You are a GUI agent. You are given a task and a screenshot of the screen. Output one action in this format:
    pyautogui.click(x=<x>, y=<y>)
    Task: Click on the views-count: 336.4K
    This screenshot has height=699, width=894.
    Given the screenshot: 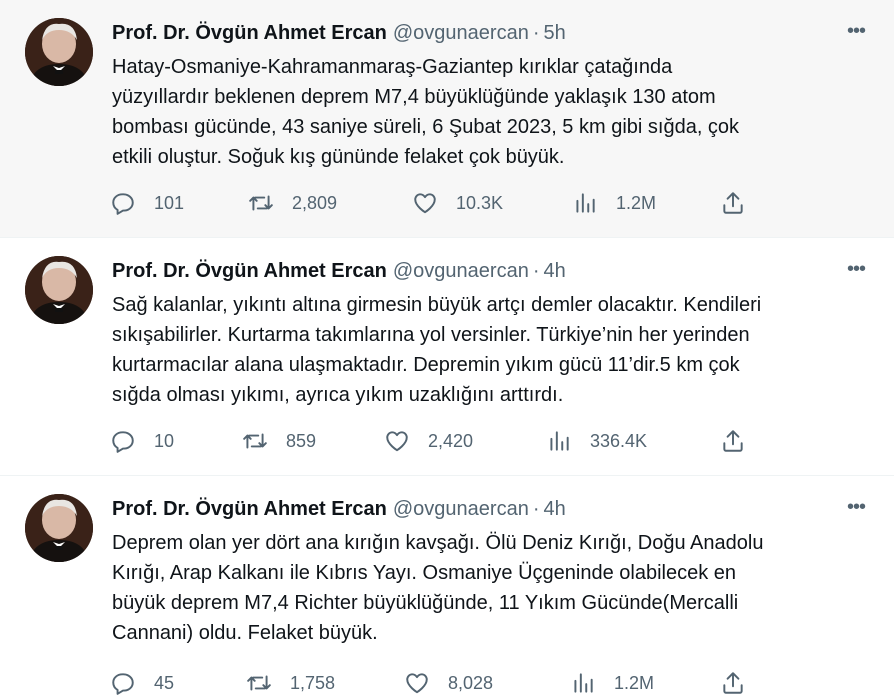 What is the action you would take?
    pyautogui.click(x=619, y=440)
    